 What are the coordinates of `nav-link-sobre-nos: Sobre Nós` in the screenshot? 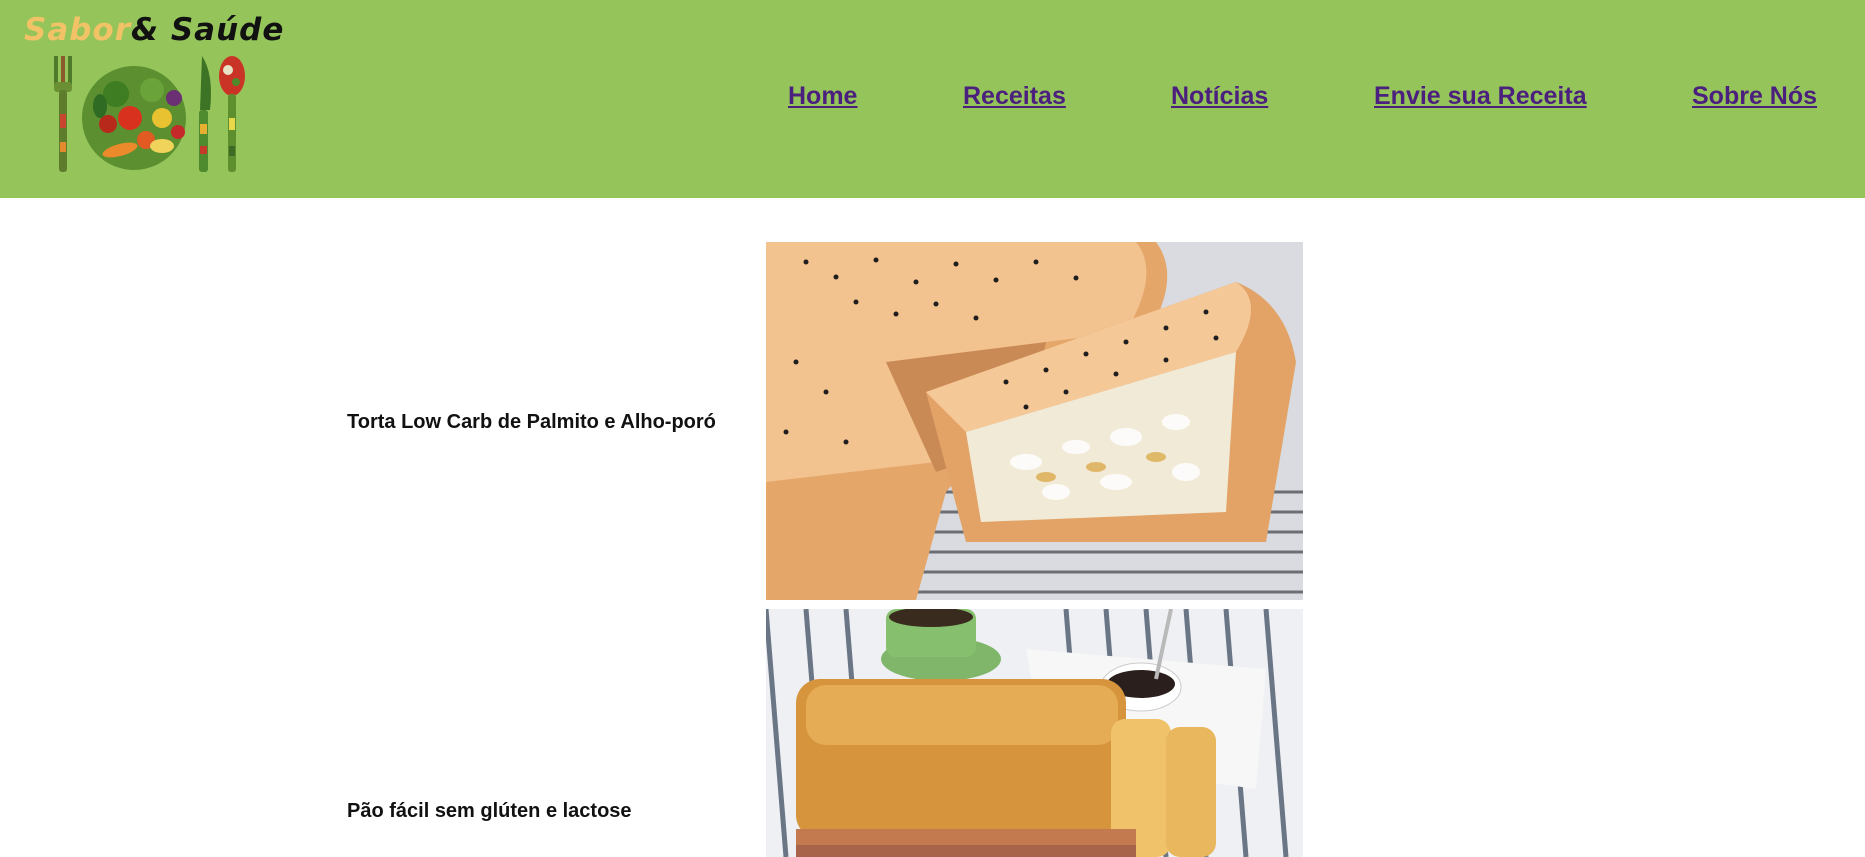 It's located at (1754, 96).